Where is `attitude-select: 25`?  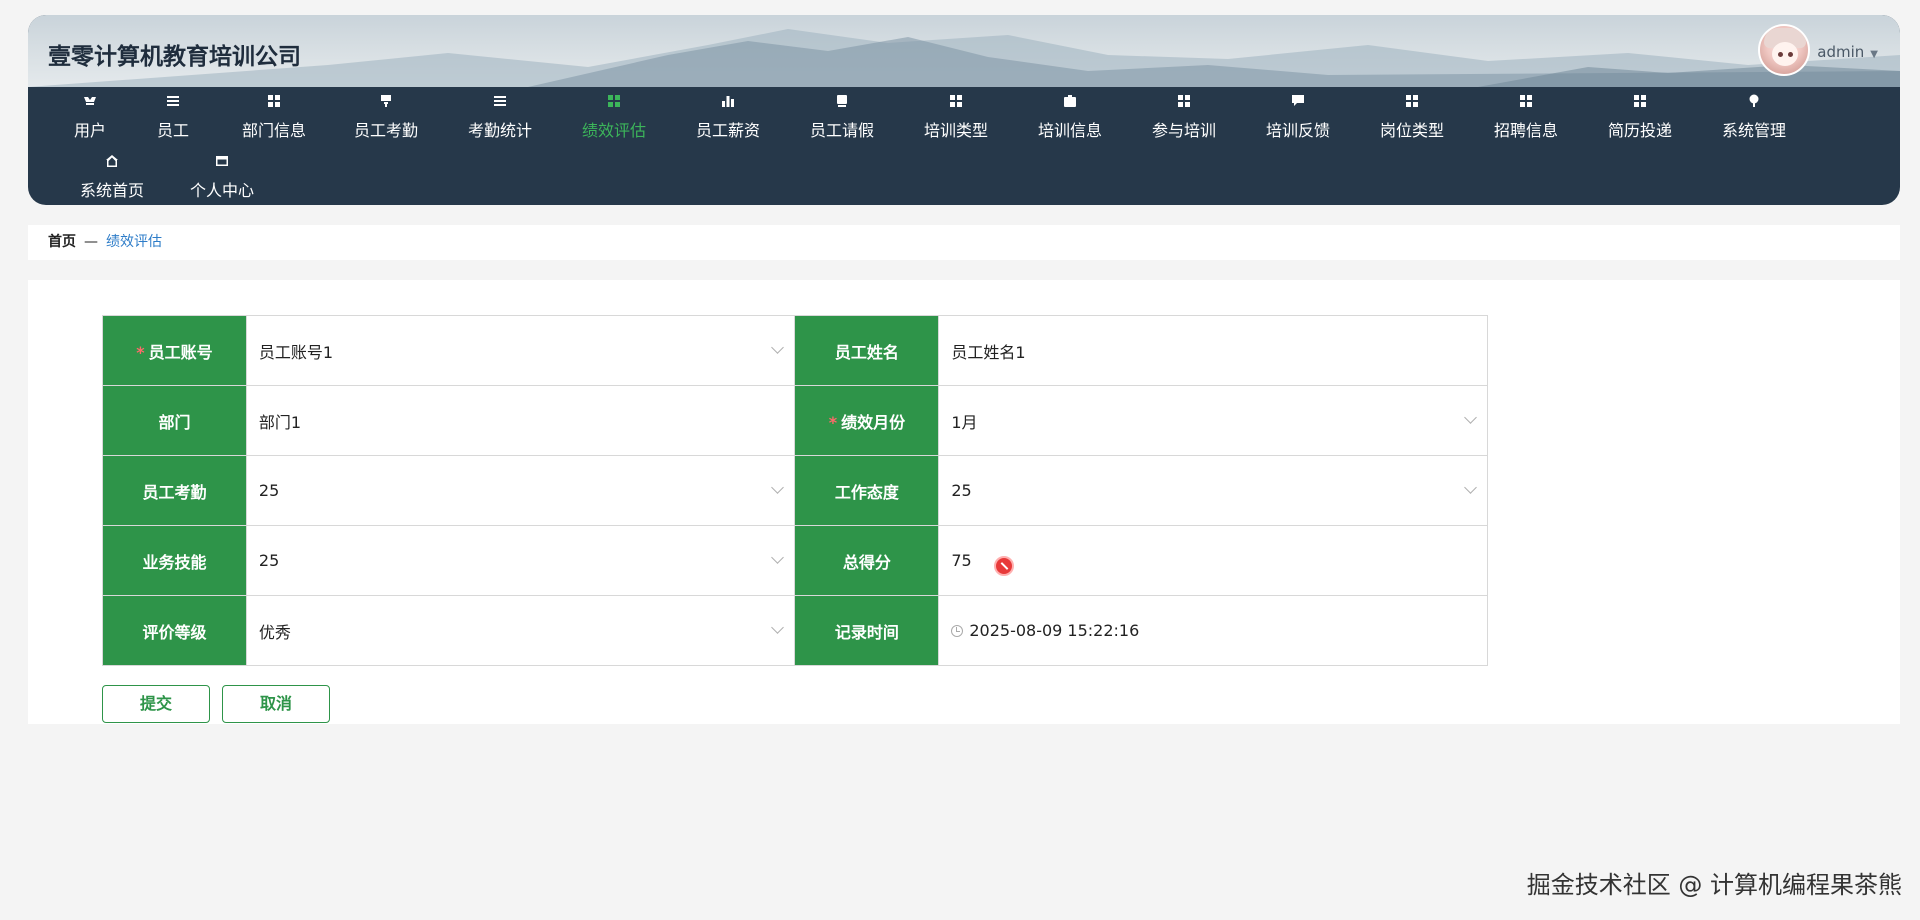 attitude-select: 25 is located at coordinates (1213, 490).